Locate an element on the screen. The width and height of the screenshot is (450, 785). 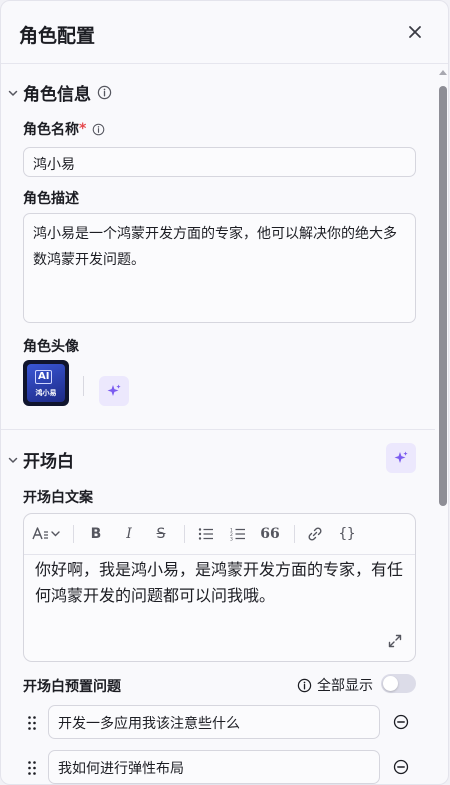
required-mark: * is located at coordinates (83, 129).